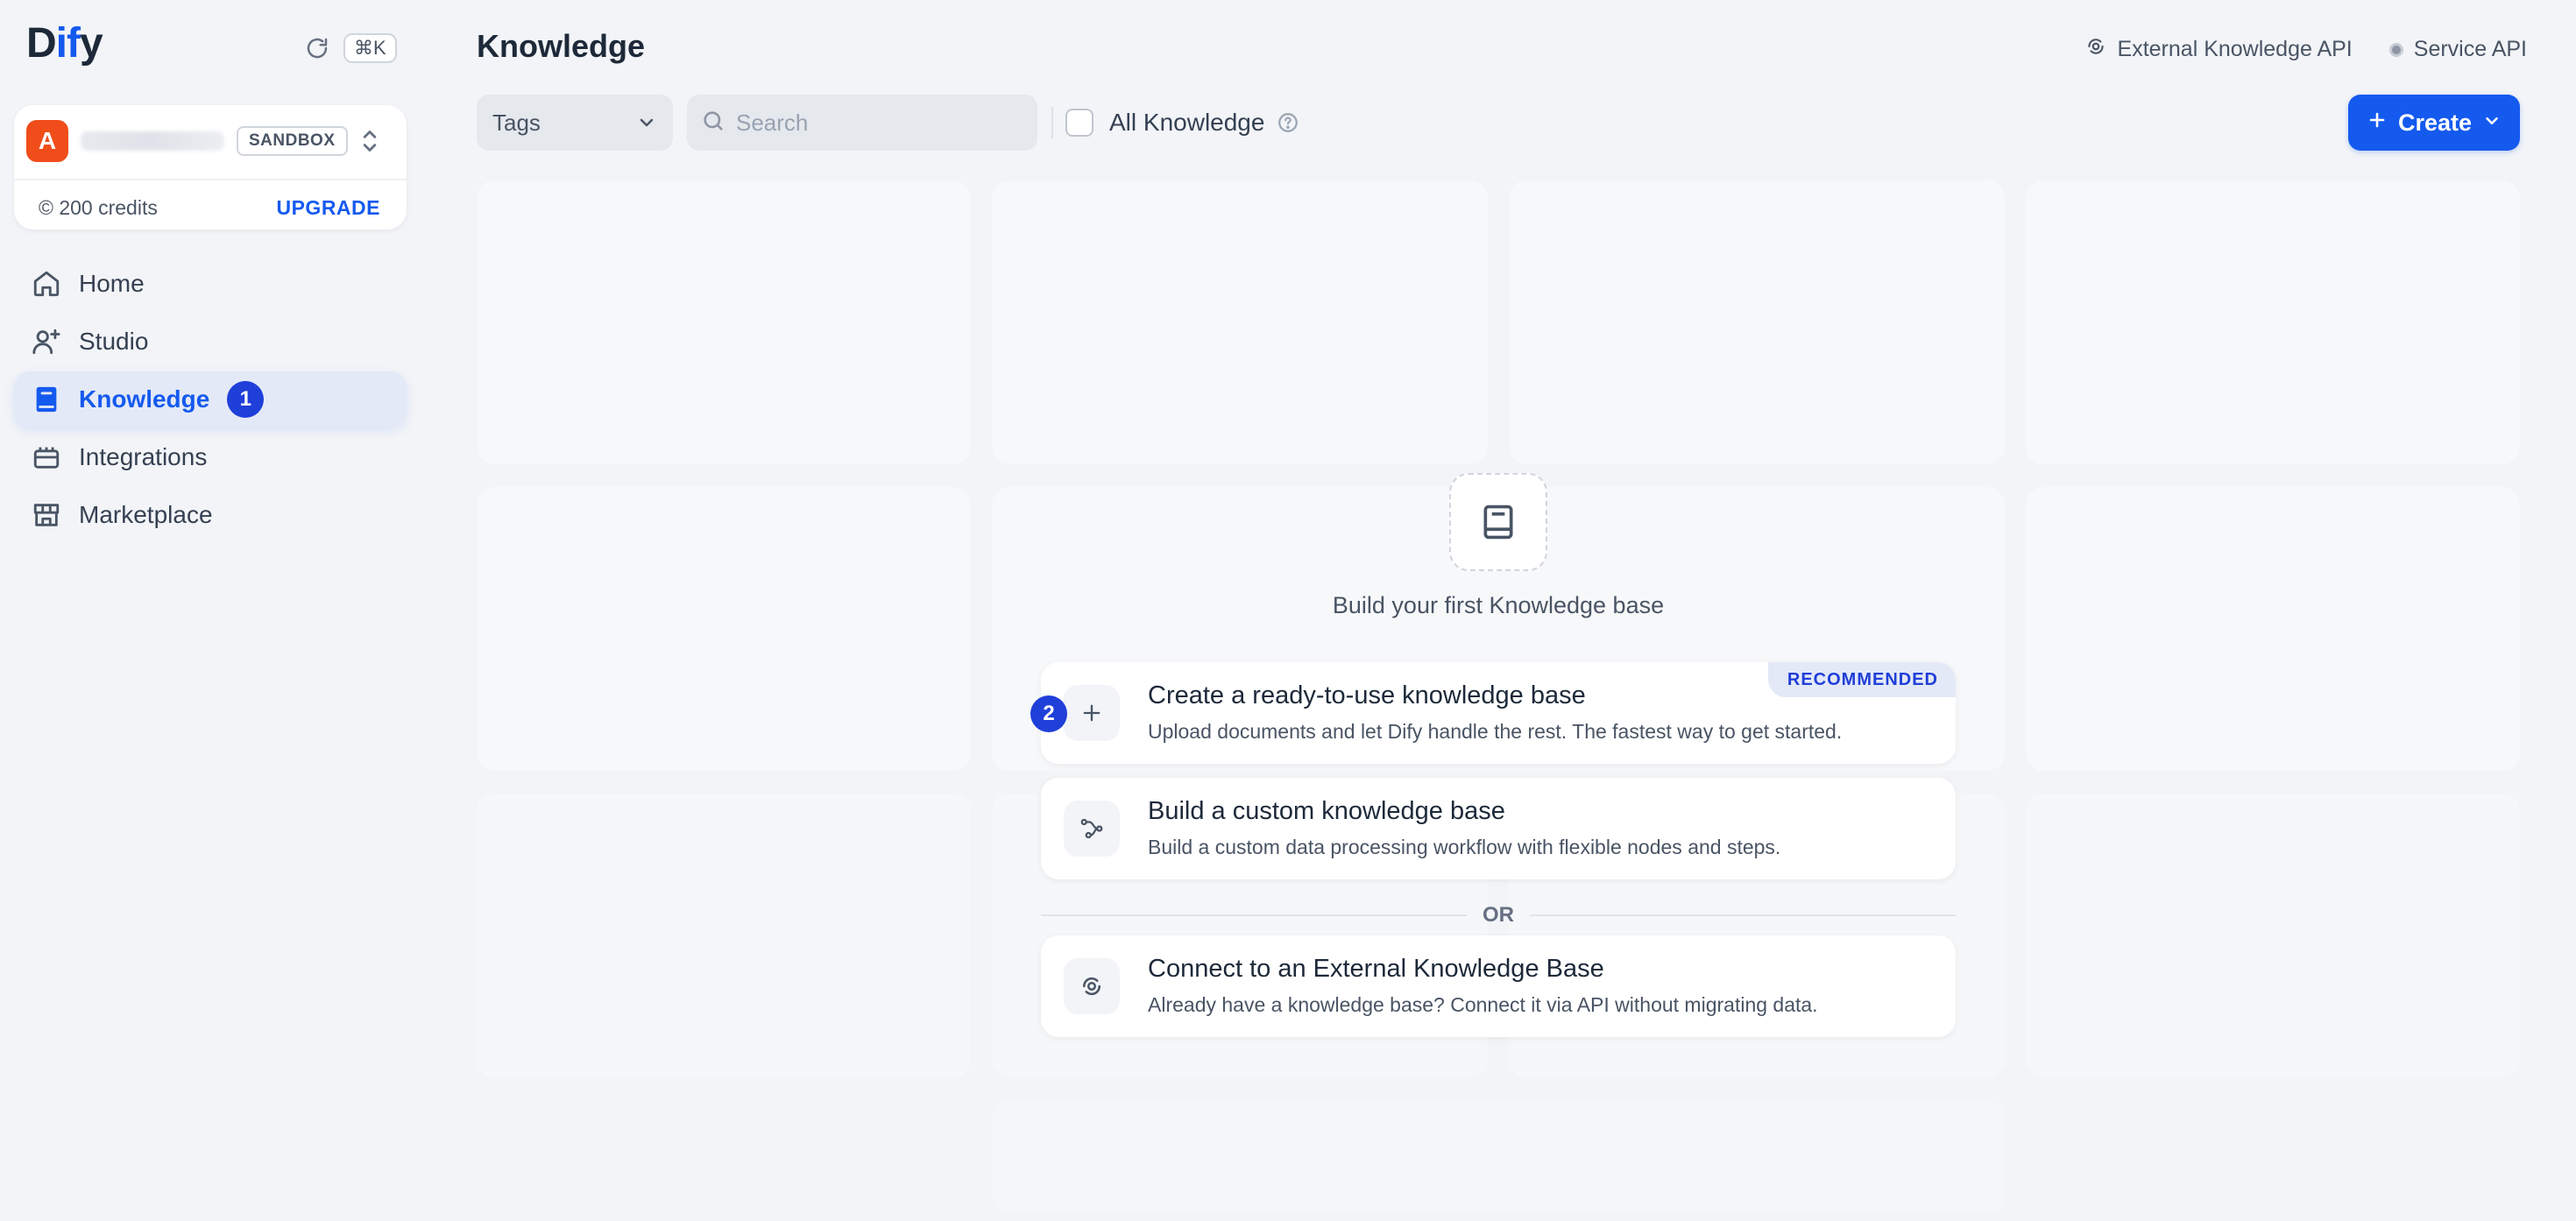 This screenshot has width=2576, height=1221. Describe the element at coordinates (210, 342) in the screenshot. I see `sidebar-item-studio: Studio` at that location.